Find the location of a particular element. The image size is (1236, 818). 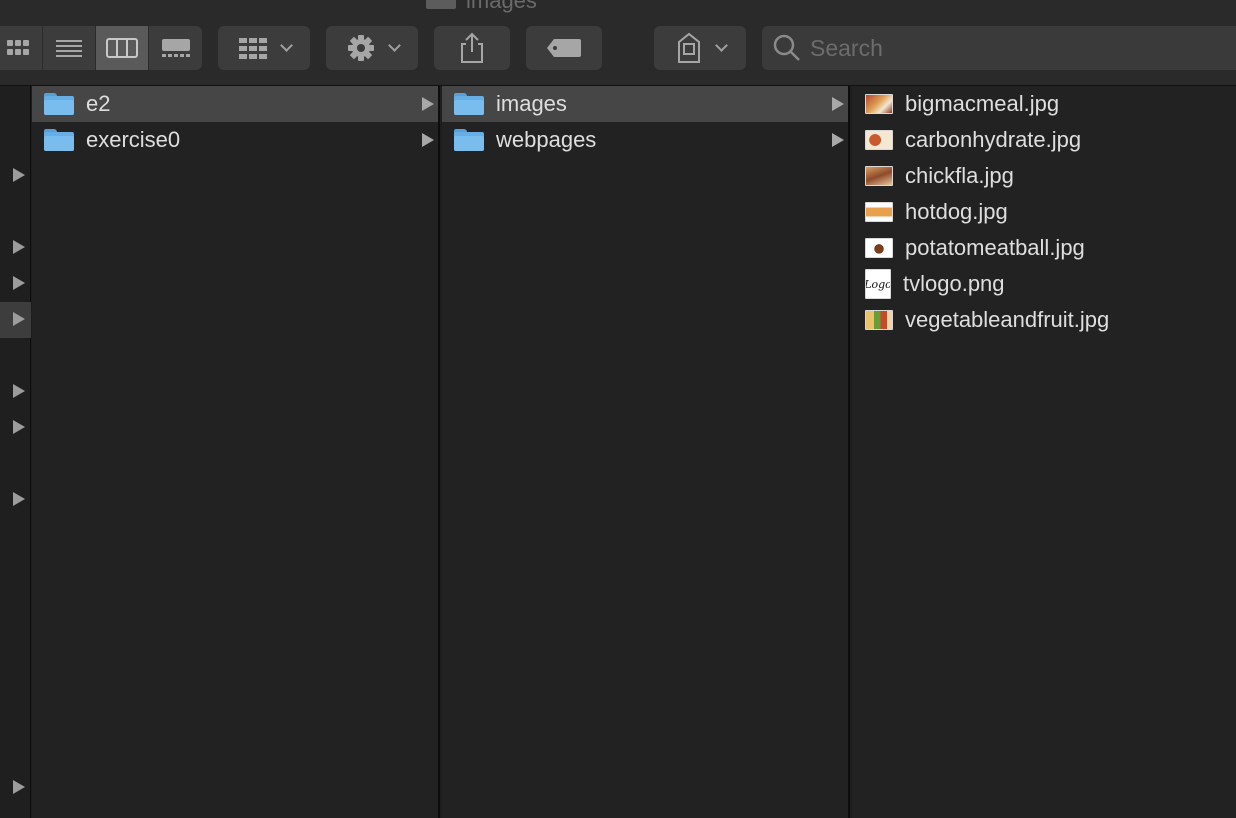

icon-view-button is located at coordinates (21, 48).